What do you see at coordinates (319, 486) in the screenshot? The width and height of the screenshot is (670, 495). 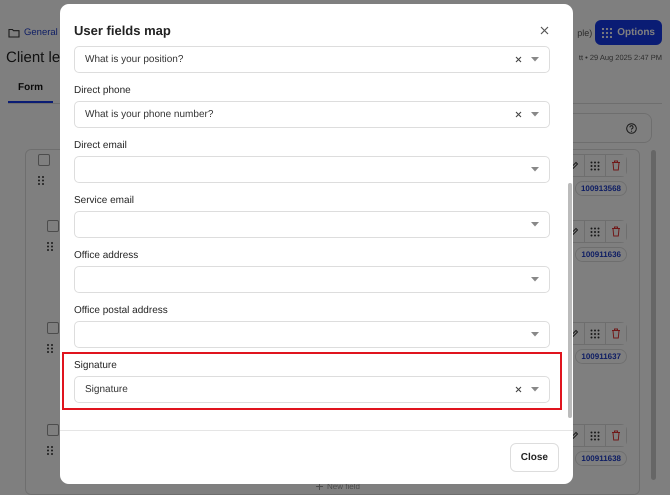 I see `plus-icon` at bounding box center [319, 486].